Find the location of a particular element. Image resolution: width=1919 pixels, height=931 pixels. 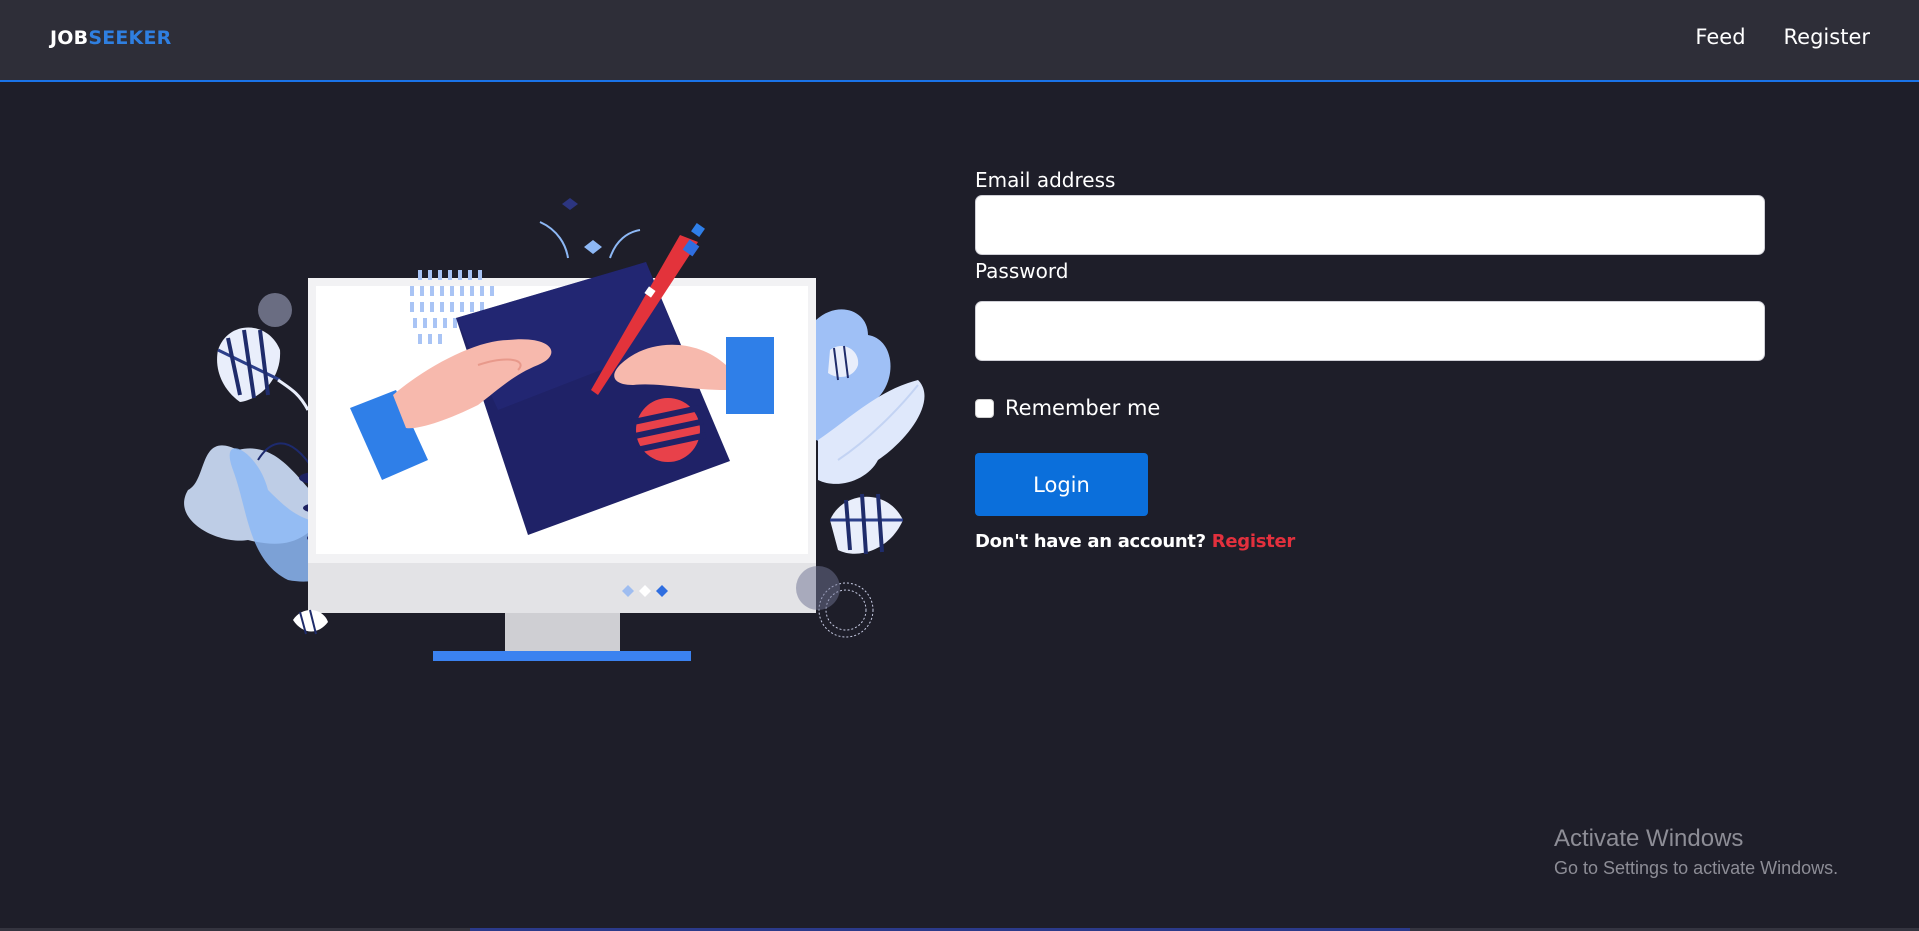

register-link: Register is located at coordinates (1253, 541).